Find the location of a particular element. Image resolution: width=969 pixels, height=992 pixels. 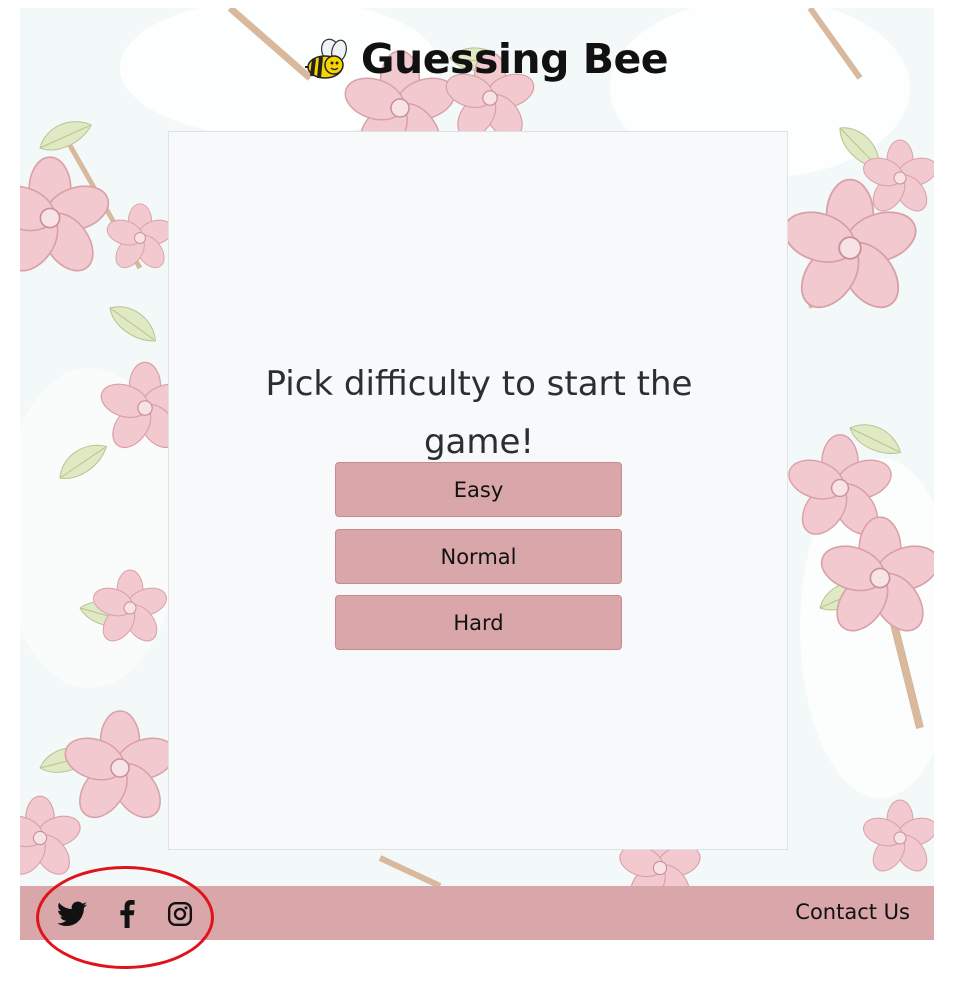

difficulty-prompt: Pick difficulty to start the game! is located at coordinates (479, 413).